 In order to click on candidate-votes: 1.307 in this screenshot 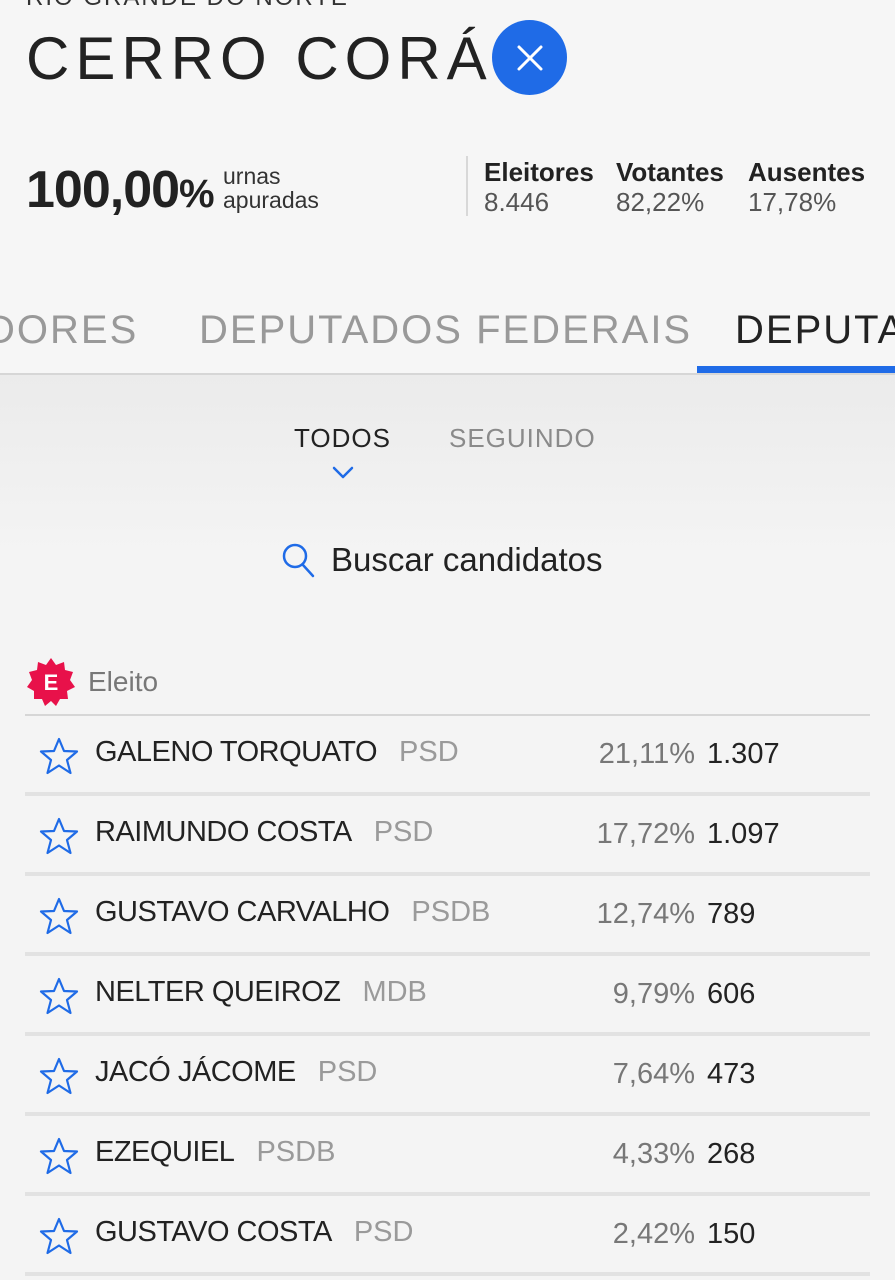, I will do `click(743, 754)`.